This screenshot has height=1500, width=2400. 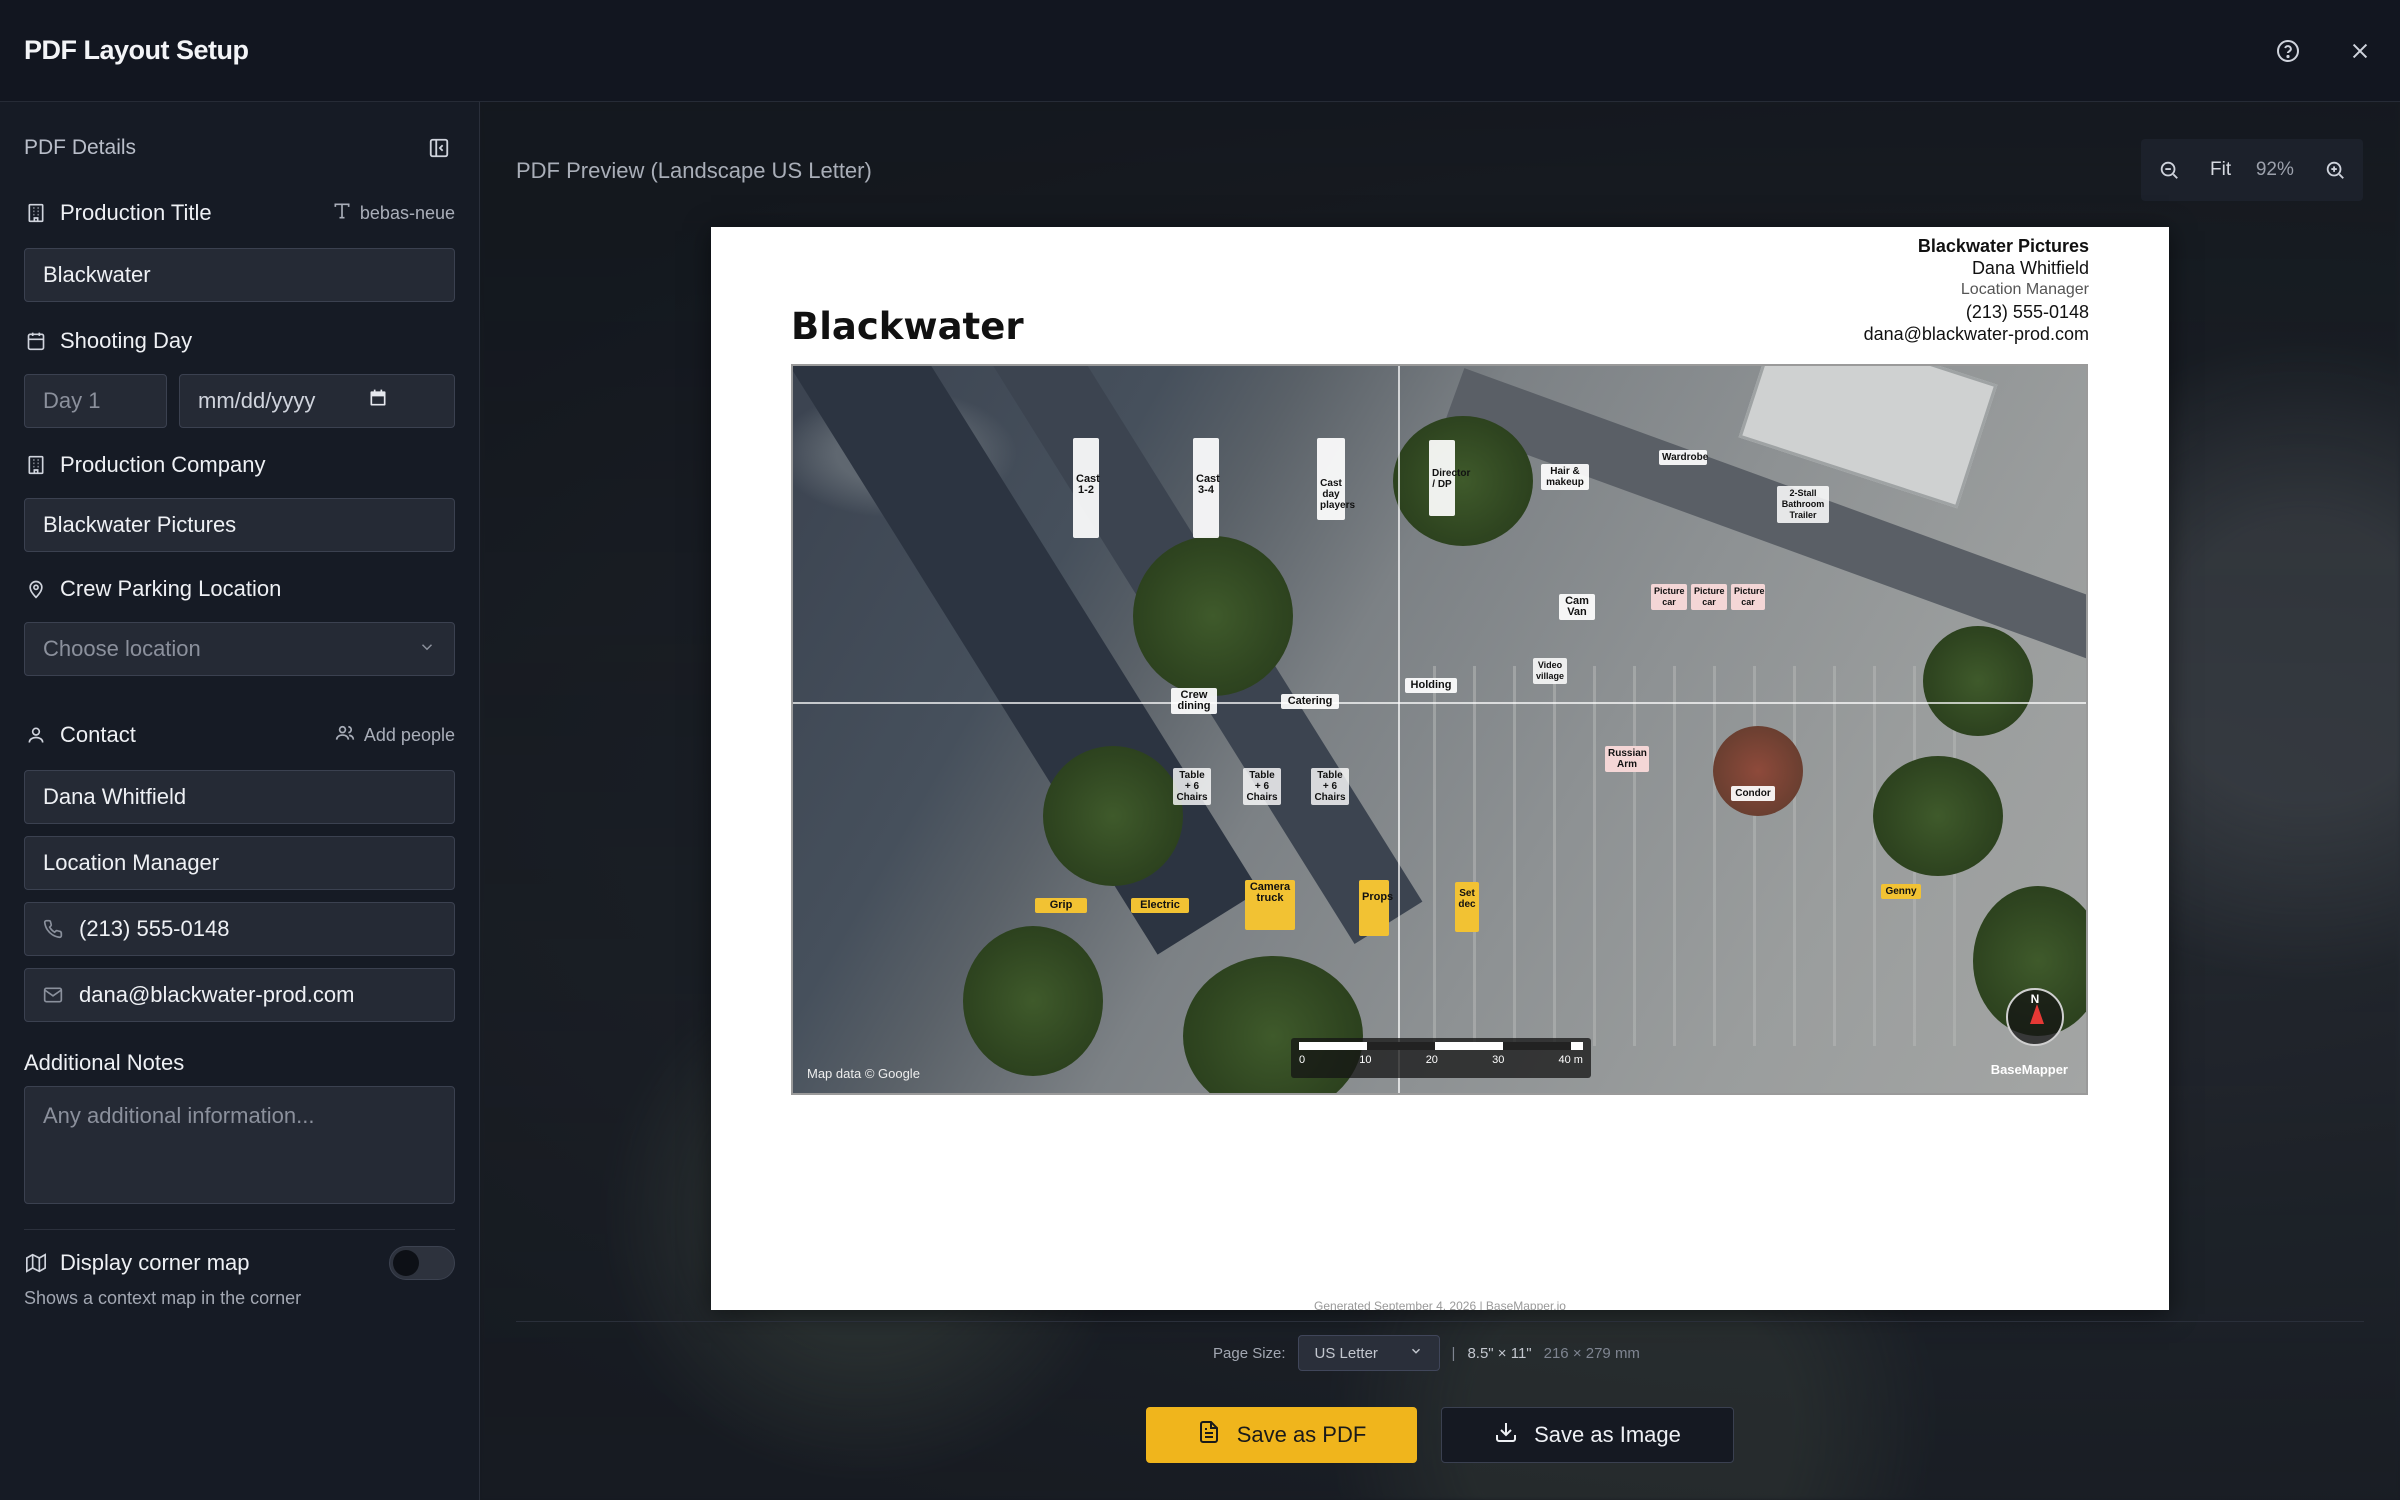 What do you see at coordinates (1901, 891) in the screenshot?
I see `marker-genny: Genny` at bounding box center [1901, 891].